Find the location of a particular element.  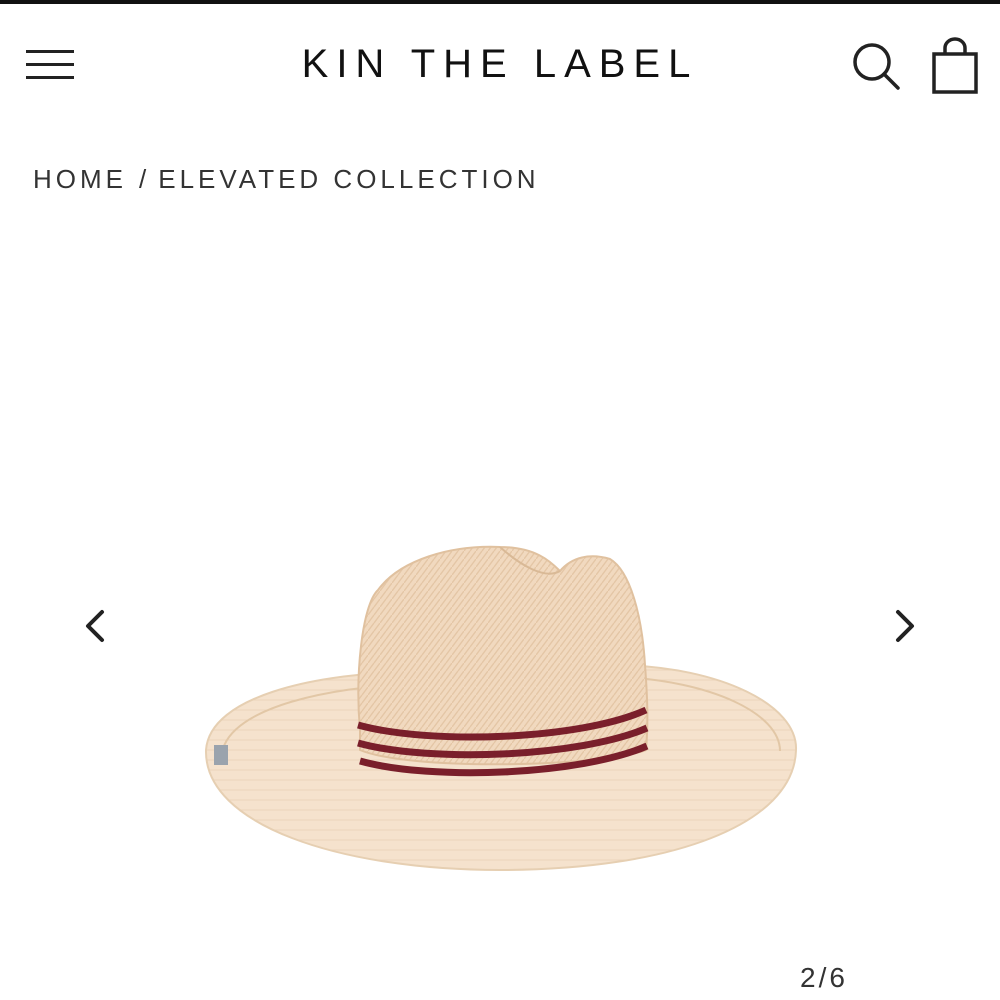

search-icon is located at coordinates (876, 66).